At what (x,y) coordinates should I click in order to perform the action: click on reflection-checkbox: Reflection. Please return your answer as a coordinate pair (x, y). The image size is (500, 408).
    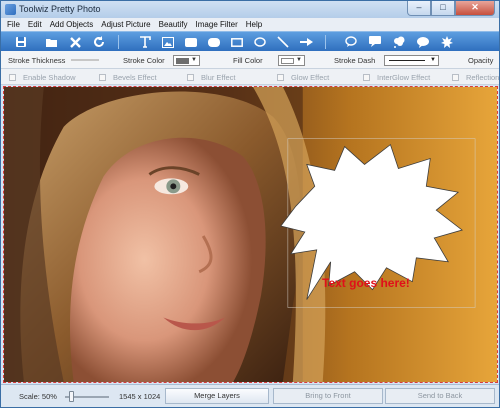
    Looking at the image, I should click on (475, 77).